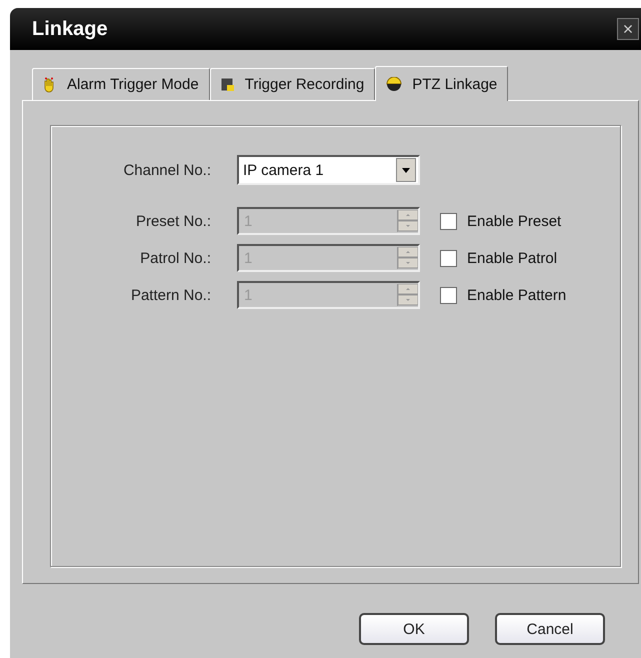  What do you see at coordinates (175, 258) in the screenshot?
I see `field-label: Patrol No.:` at bounding box center [175, 258].